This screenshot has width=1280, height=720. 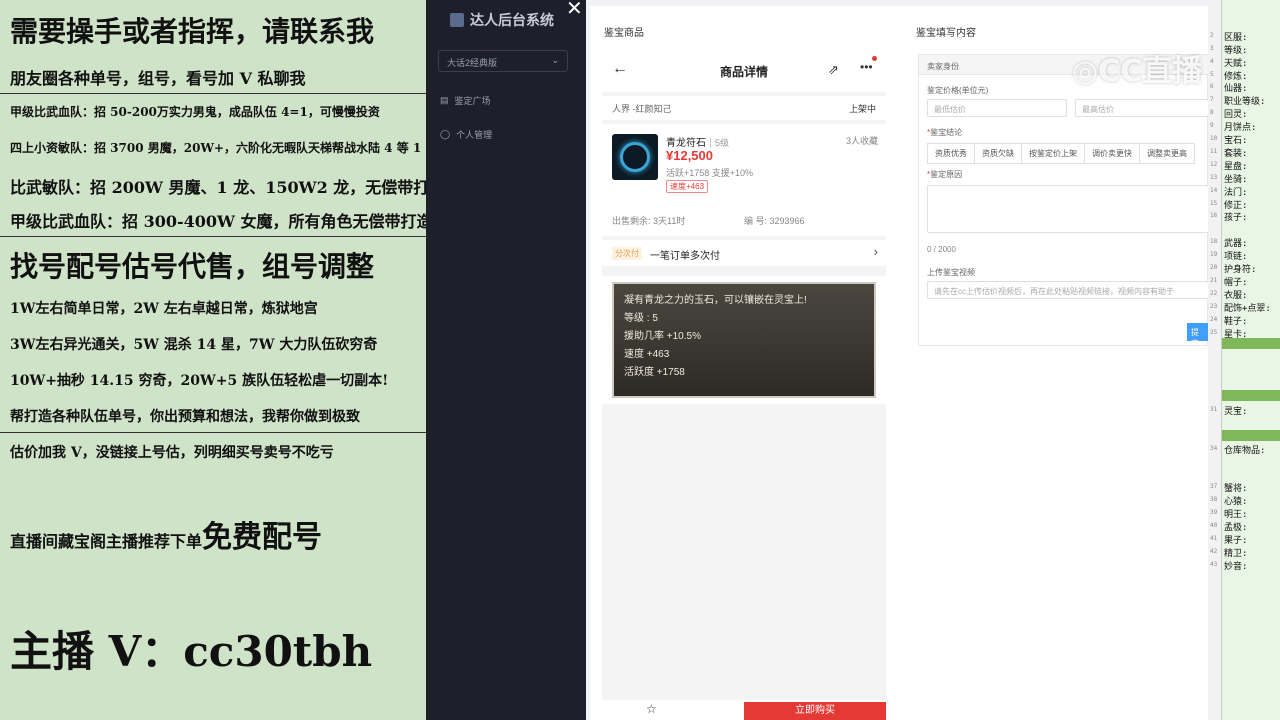 What do you see at coordinates (1214, 512) in the screenshot?
I see `row-number: 39` at bounding box center [1214, 512].